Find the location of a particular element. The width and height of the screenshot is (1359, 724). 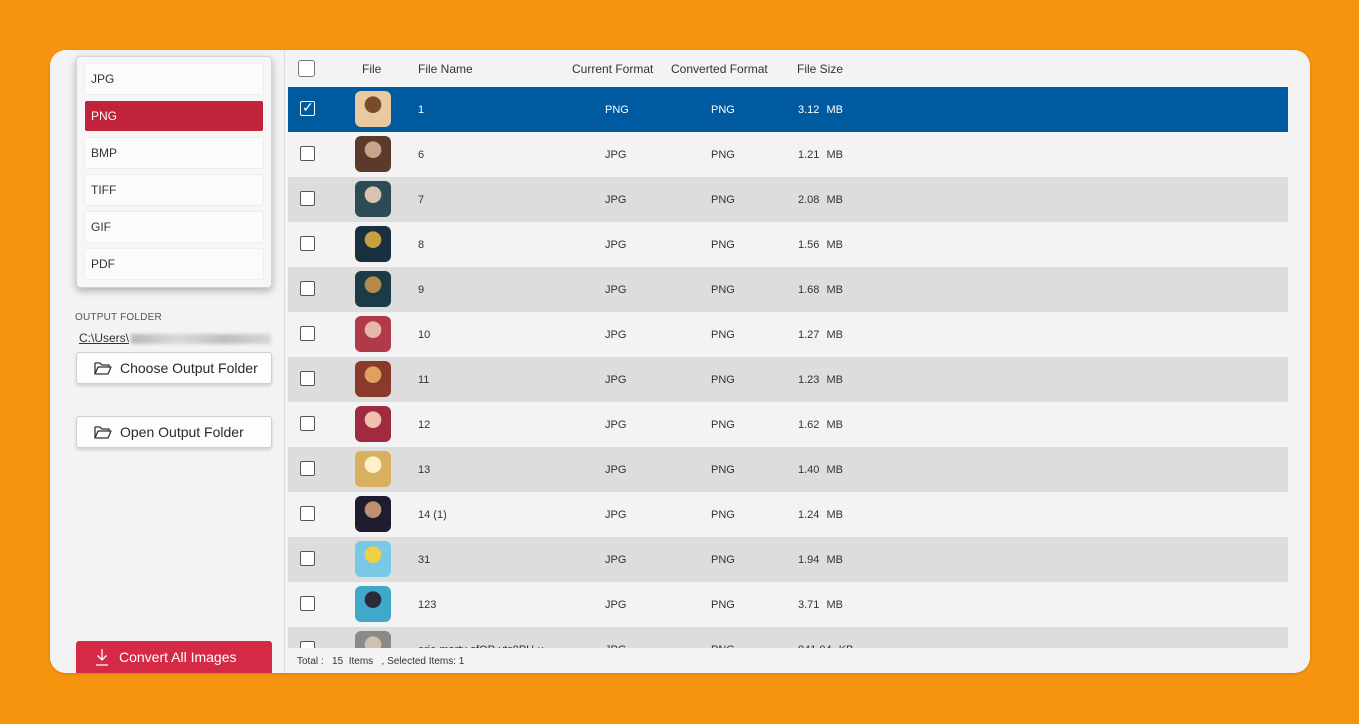

table-row: ✓ 1 PNG PNG 3.12 MB is located at coordinates (788, 109).